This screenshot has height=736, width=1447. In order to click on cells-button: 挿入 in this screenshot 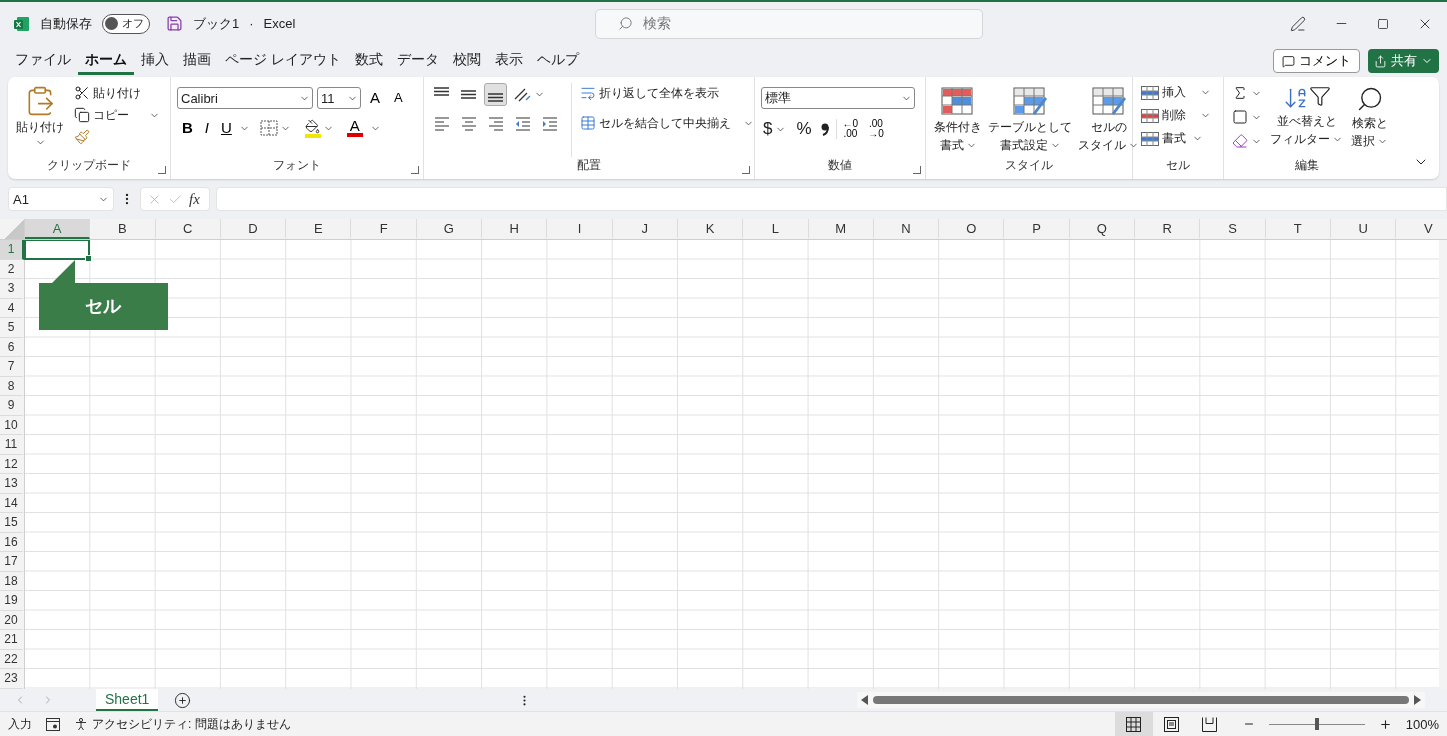, I will do `click(1178, 92)`.